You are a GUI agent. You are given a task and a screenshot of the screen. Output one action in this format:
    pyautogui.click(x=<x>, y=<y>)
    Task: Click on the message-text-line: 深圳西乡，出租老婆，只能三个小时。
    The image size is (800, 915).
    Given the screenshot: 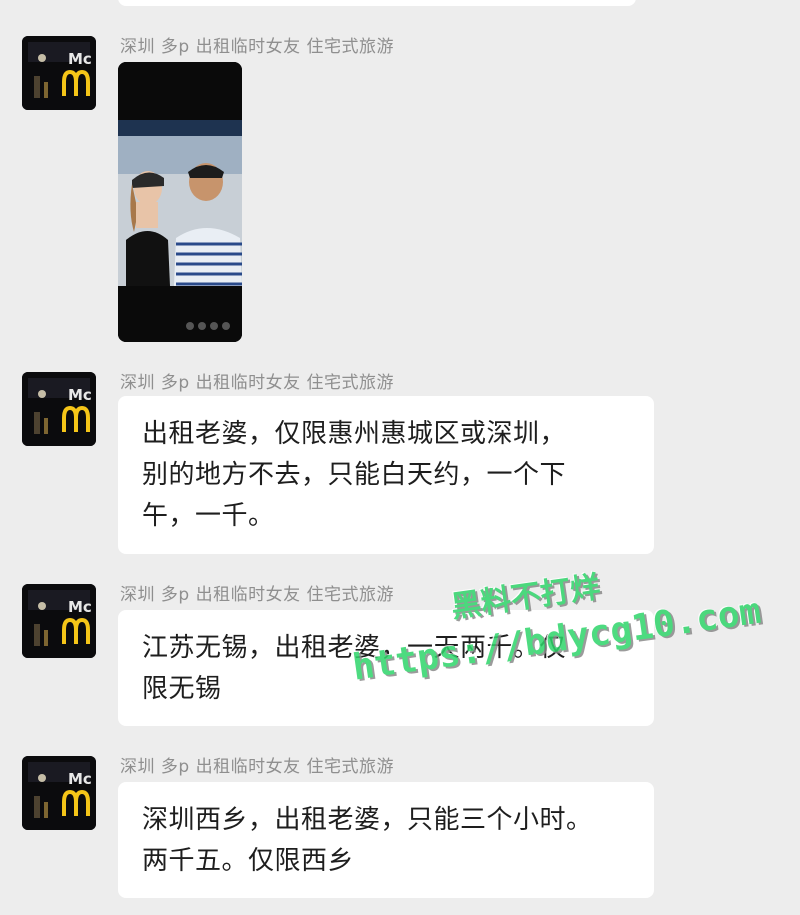 What is the action you would take?
    pyautogui.click(x=367, y=820)
    